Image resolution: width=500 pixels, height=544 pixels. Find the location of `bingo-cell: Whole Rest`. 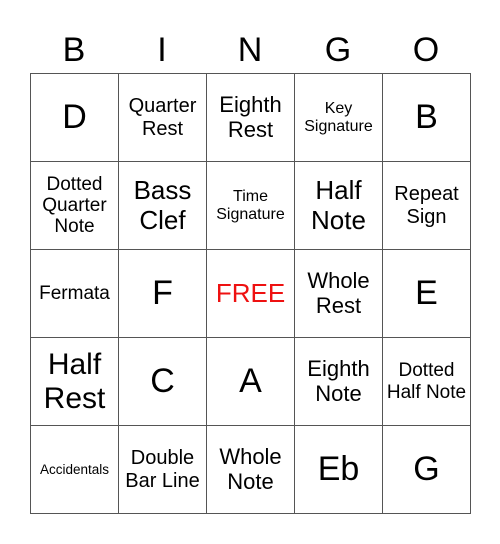

bingo-cell: Whole Rest is located at coordinates (338, 293).